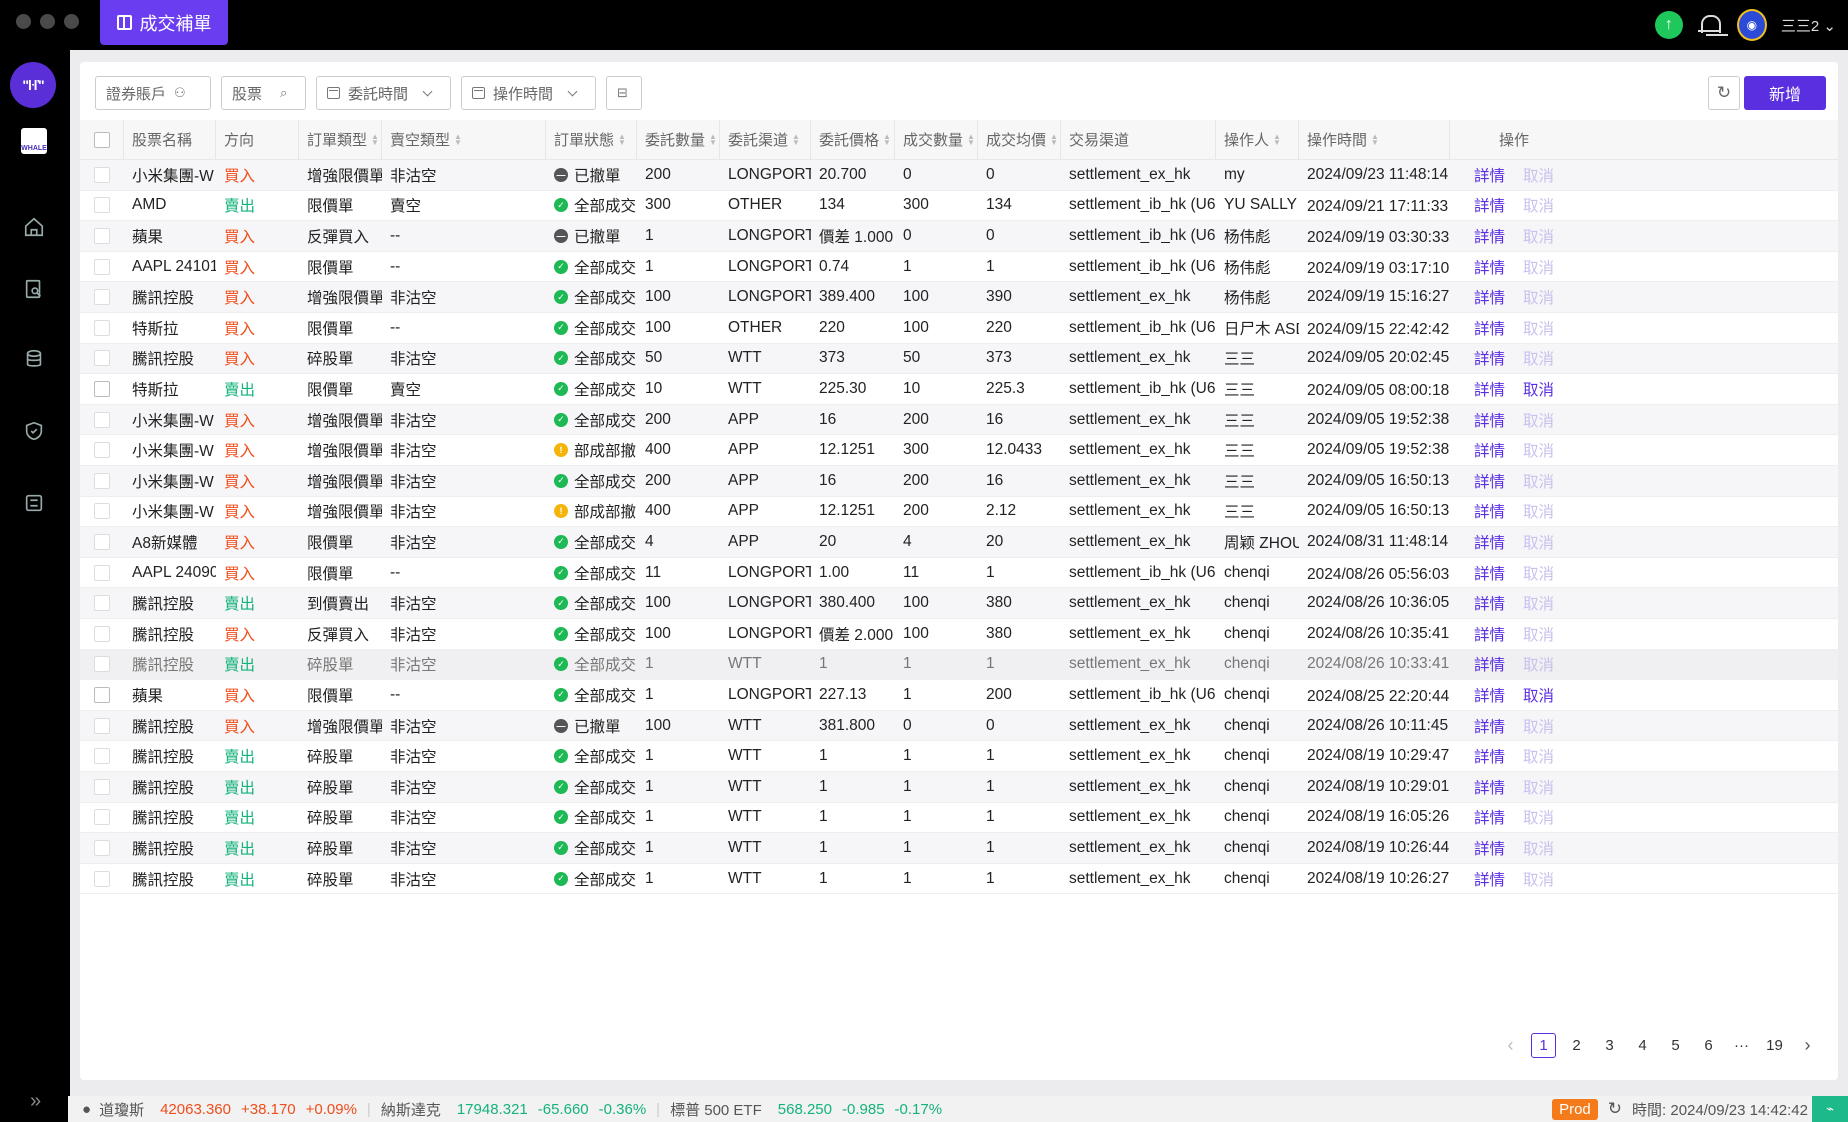 The width and height of the screenshot is (1848, 1122). Describe the element at coordinates (34, 431) in the screenshot. I see `shield-icon` at that location.